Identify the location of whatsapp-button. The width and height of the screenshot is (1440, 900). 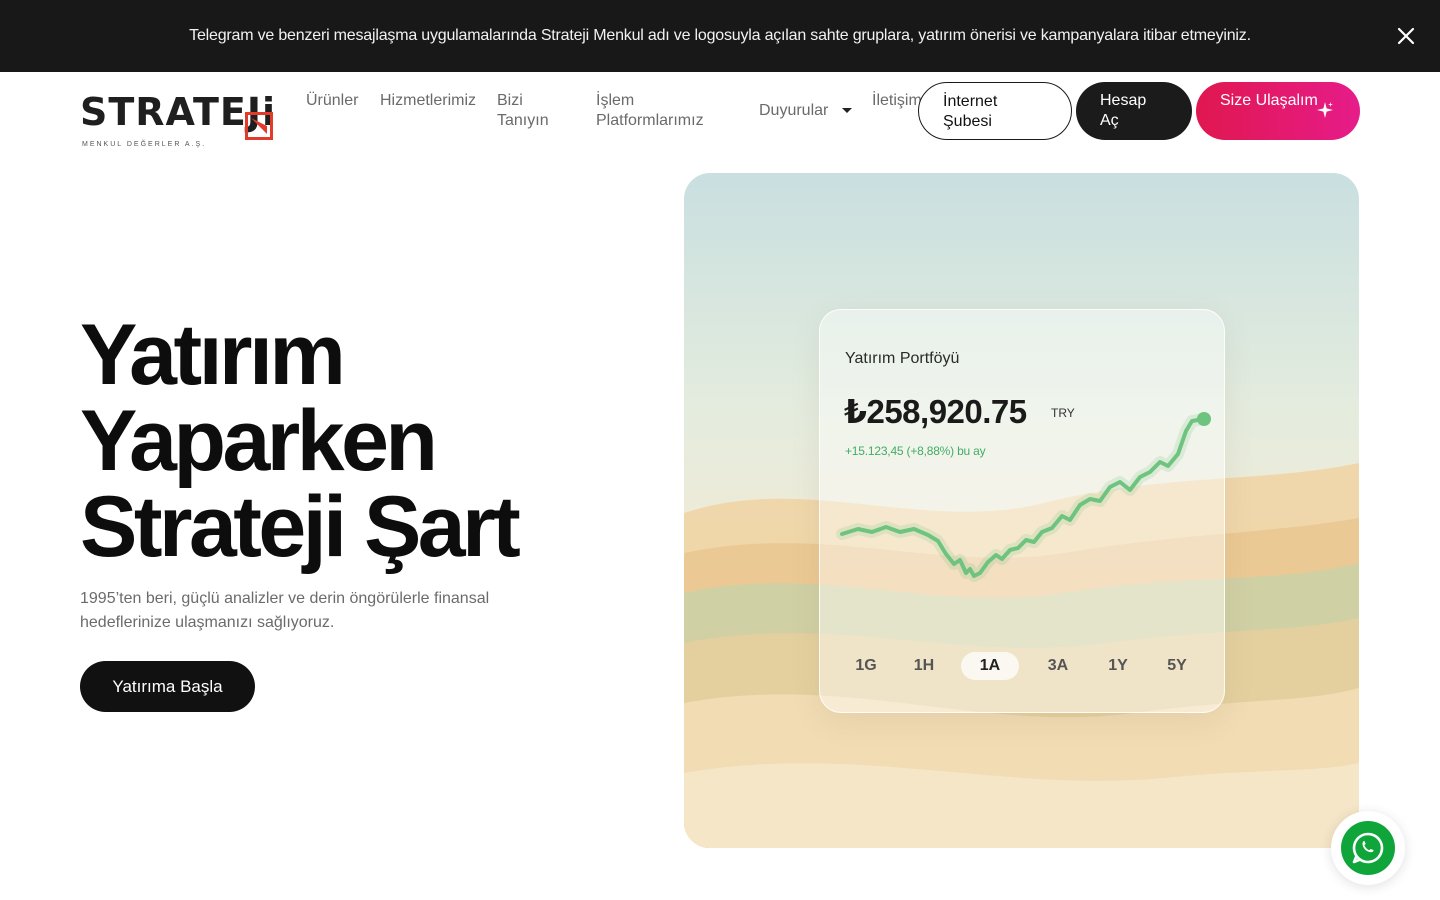
(1368, 848).